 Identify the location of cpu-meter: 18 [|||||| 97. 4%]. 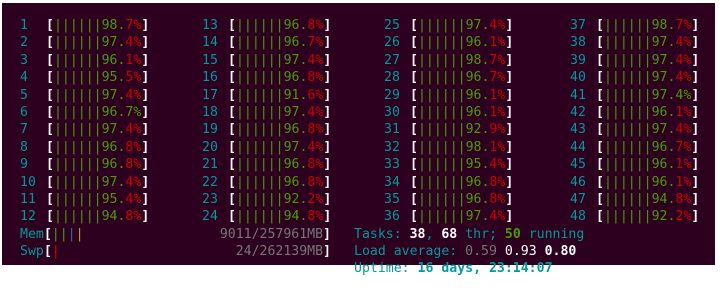
(293, 112).